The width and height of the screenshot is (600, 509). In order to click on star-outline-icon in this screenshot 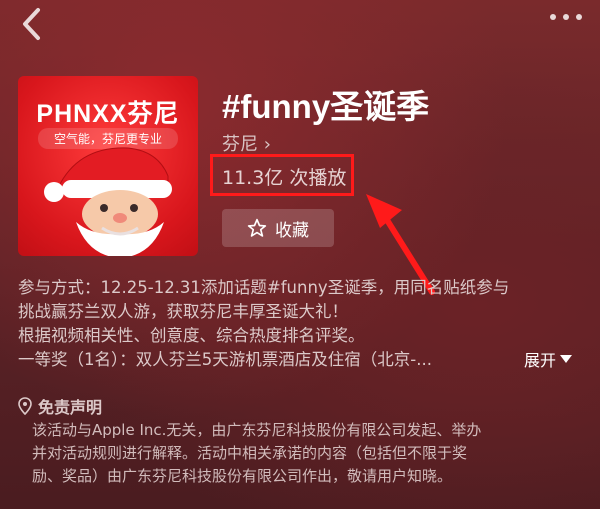, I will do `click(257, 227)`.